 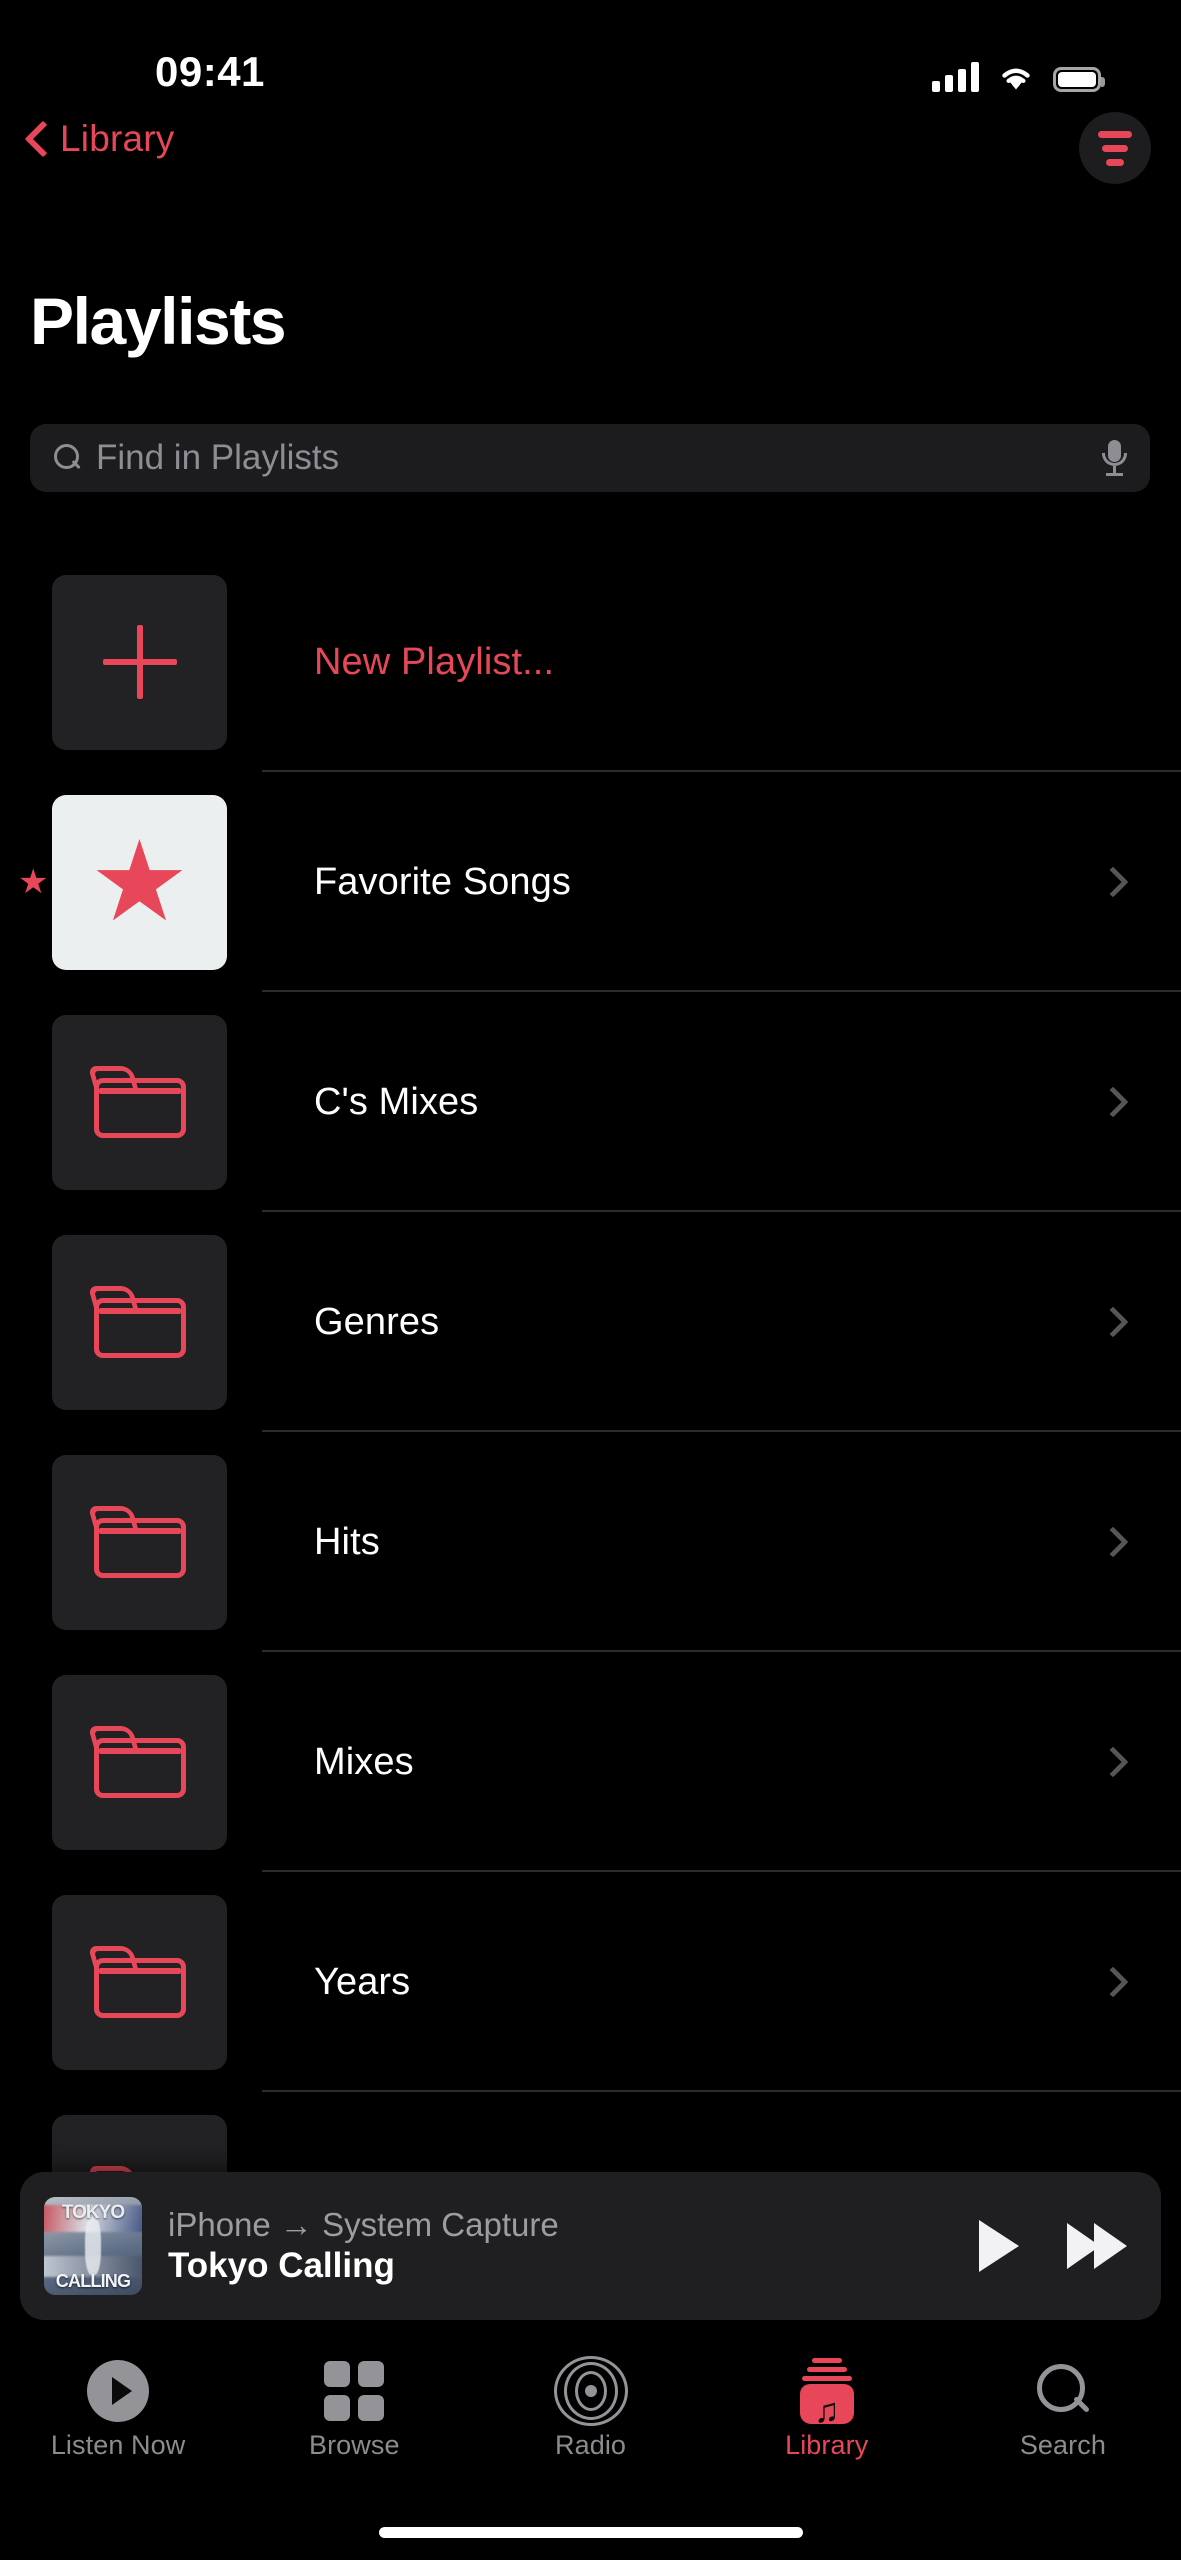 I want to click on play-button, so click(x=999, y=2246).